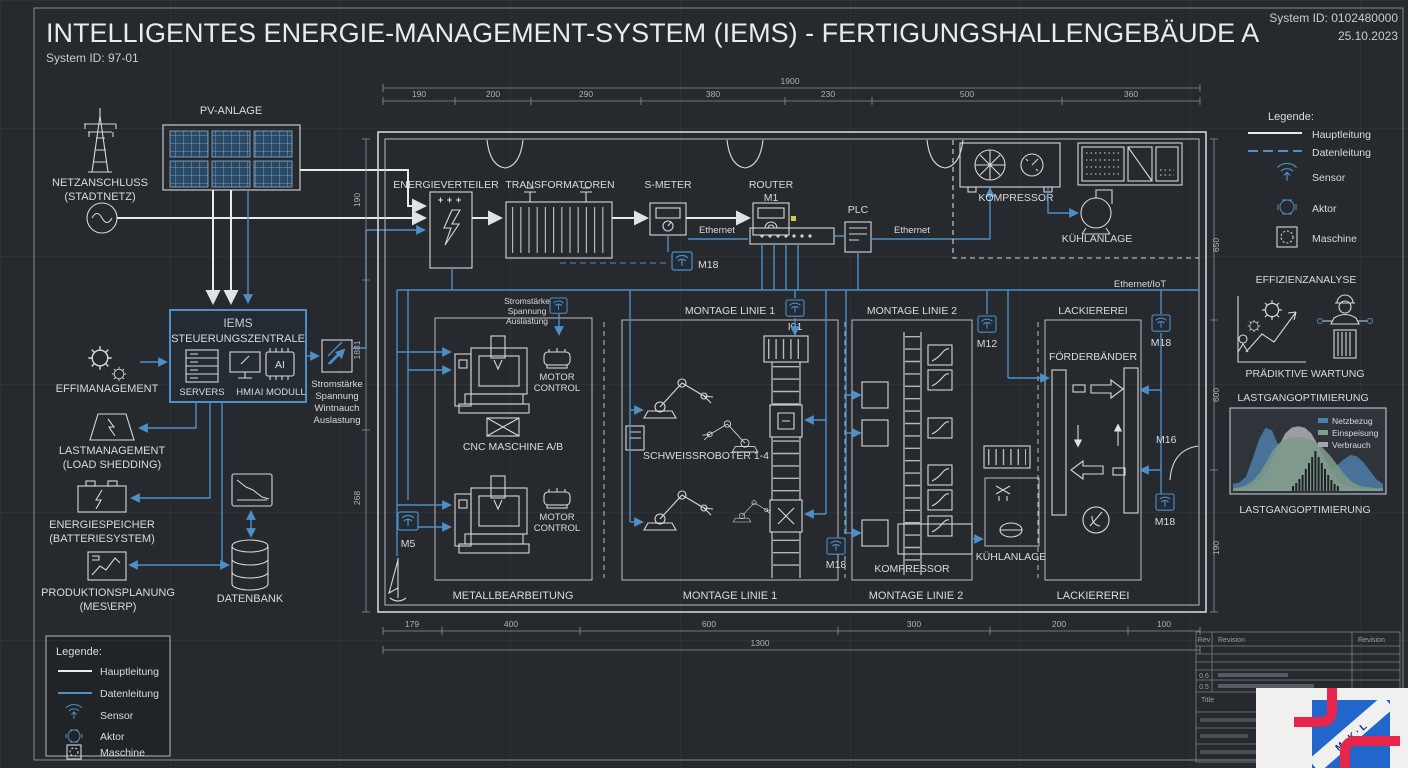 Image resolution: width=1408 pixels, height=768 pixels. I want to click on ai-chip-label: AI, so click(280, 365).